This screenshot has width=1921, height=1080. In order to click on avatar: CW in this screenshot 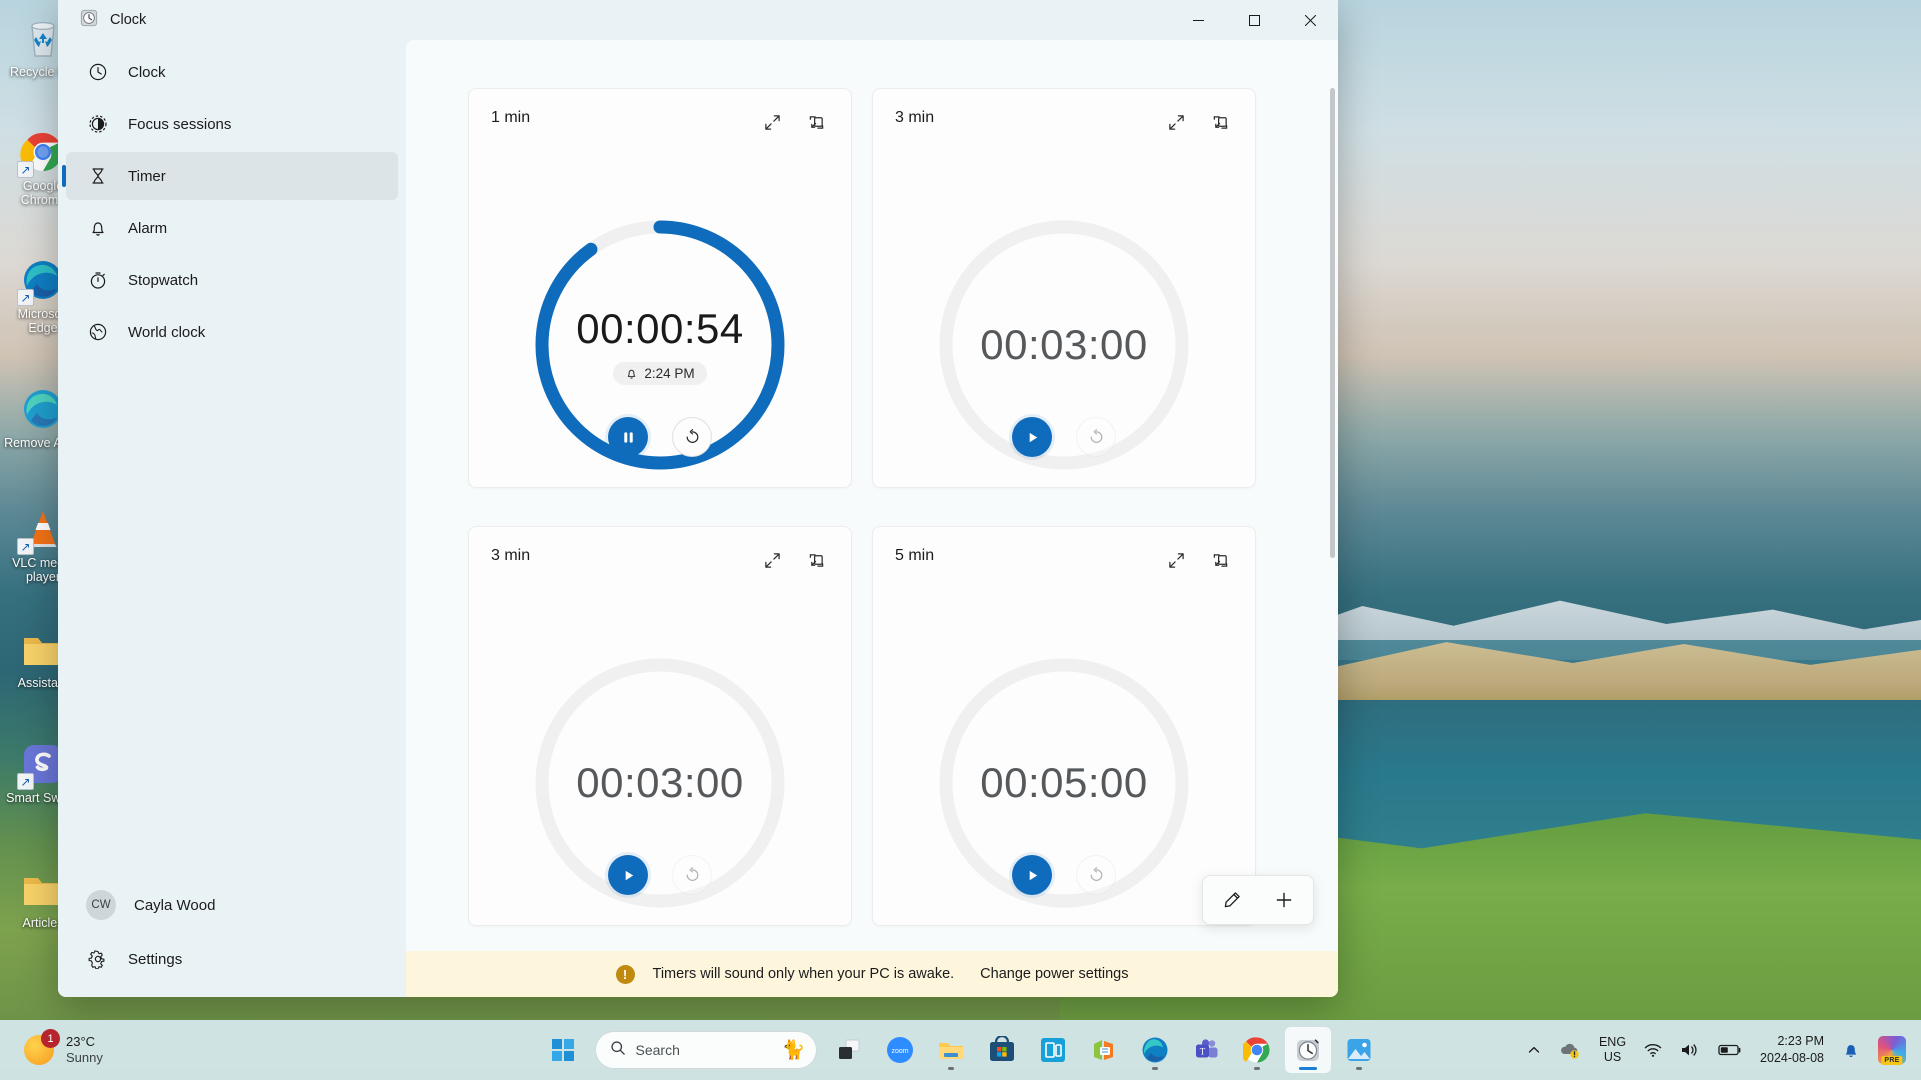, I will do `click(101, 905)`.